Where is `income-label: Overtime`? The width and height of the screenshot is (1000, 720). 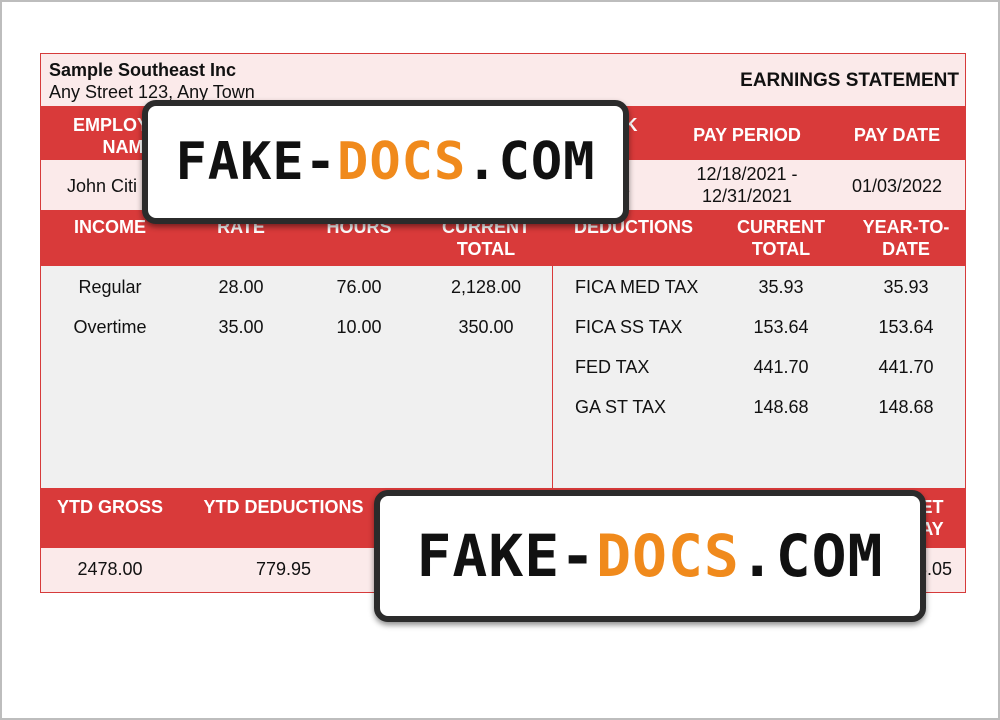 income-label: Overtime is located at coordinates (110, 327).